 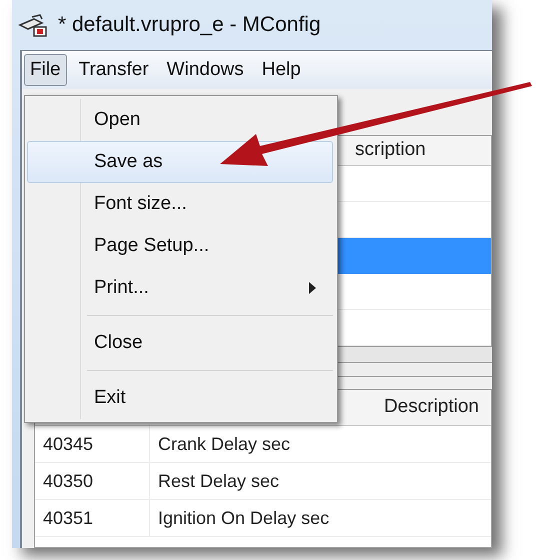 I want to click on table-cell: 40350, so click(x=92, y=481).